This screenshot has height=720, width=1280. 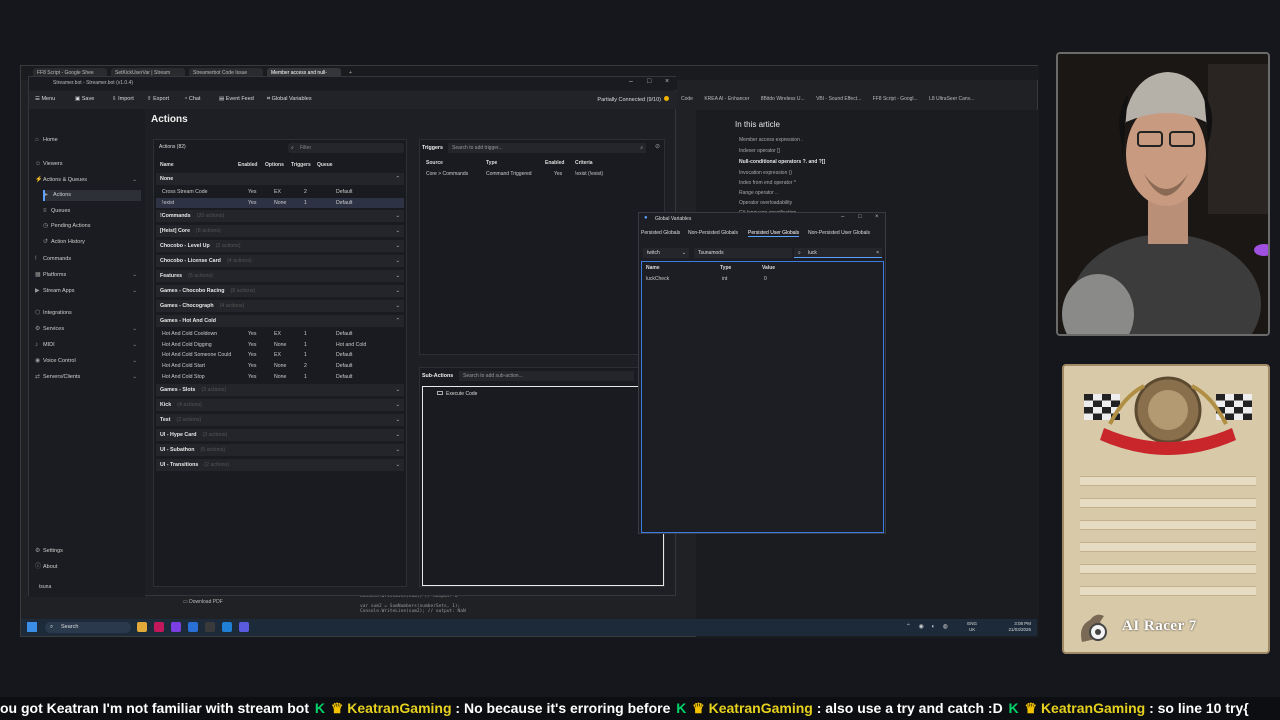 What do you see at coordinates (280, 334) in the screenshot?
I see `action-row: Hot And Cold Cooldown Yes EX 1 Default` at bounding box center [280, 334].